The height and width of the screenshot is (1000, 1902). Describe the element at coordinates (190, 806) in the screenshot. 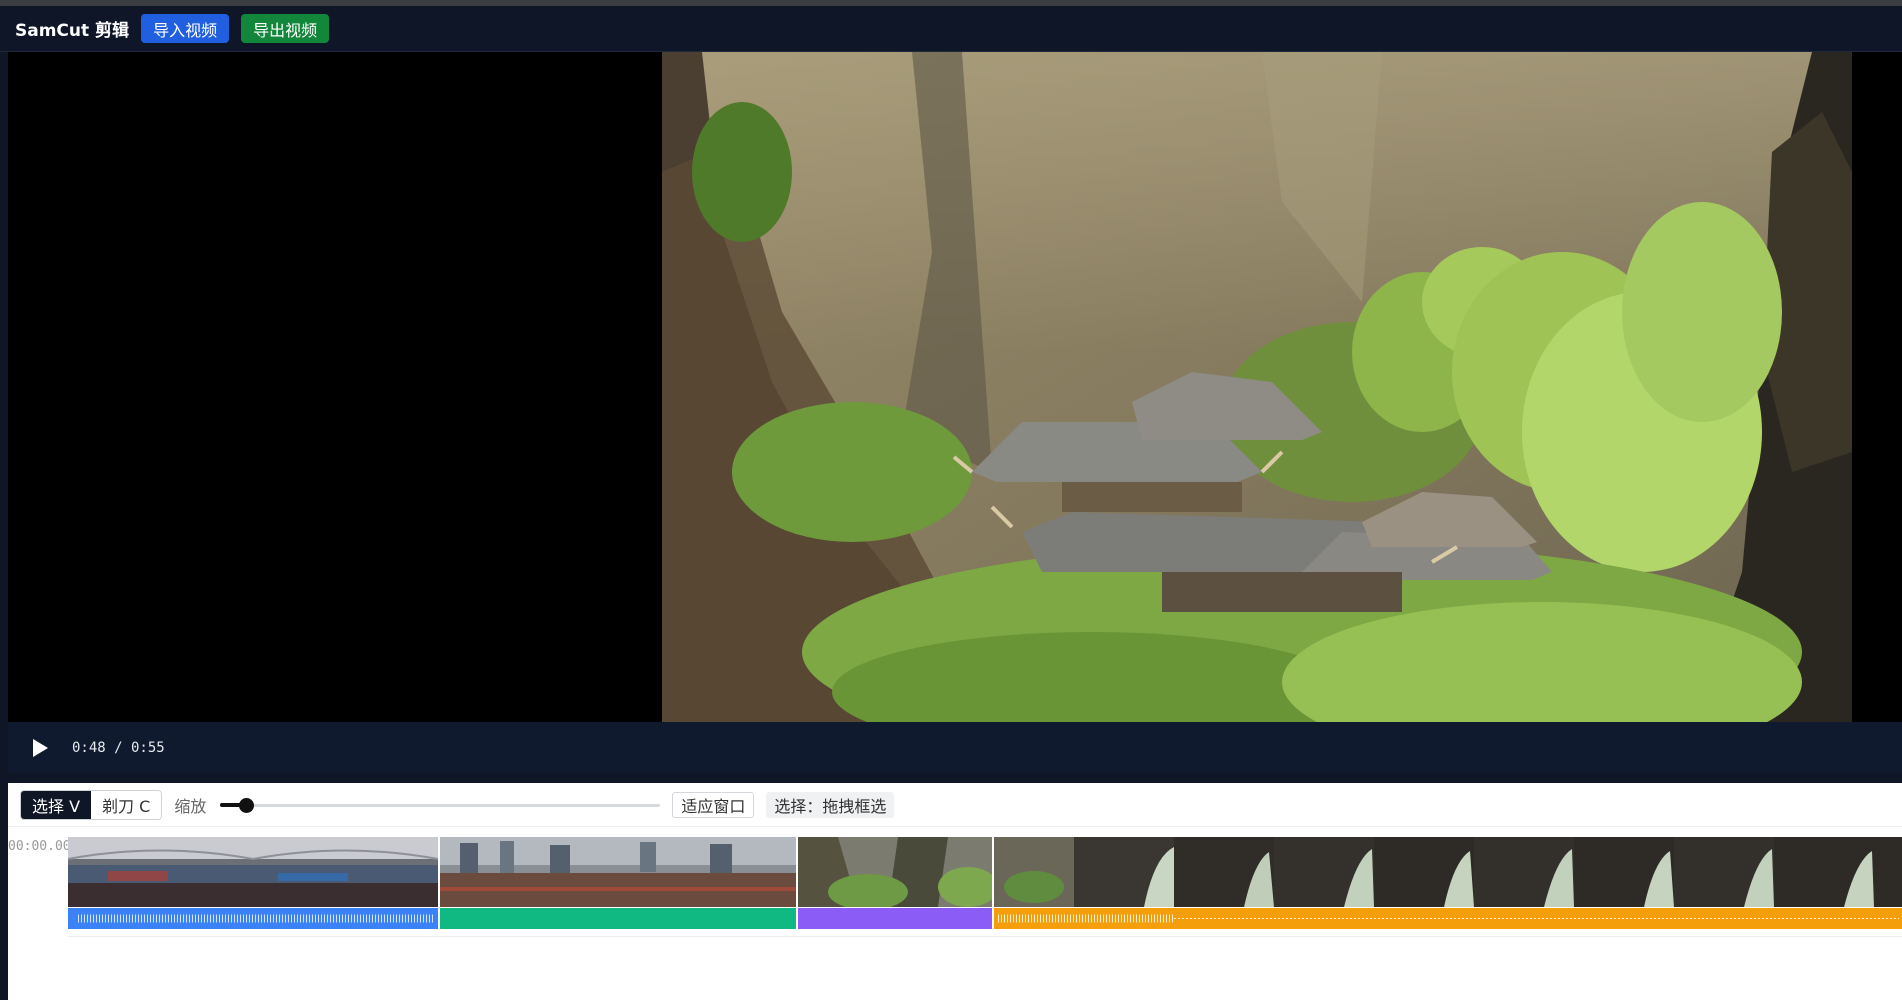

I see `zoom-label: 缩放` at that location.